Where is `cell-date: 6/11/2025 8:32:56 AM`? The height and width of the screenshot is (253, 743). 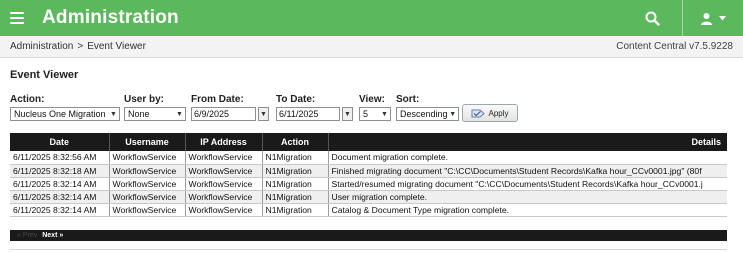 cell-date: 6/11/2025 8:32:56 AM is located at coordinates (60, 158).